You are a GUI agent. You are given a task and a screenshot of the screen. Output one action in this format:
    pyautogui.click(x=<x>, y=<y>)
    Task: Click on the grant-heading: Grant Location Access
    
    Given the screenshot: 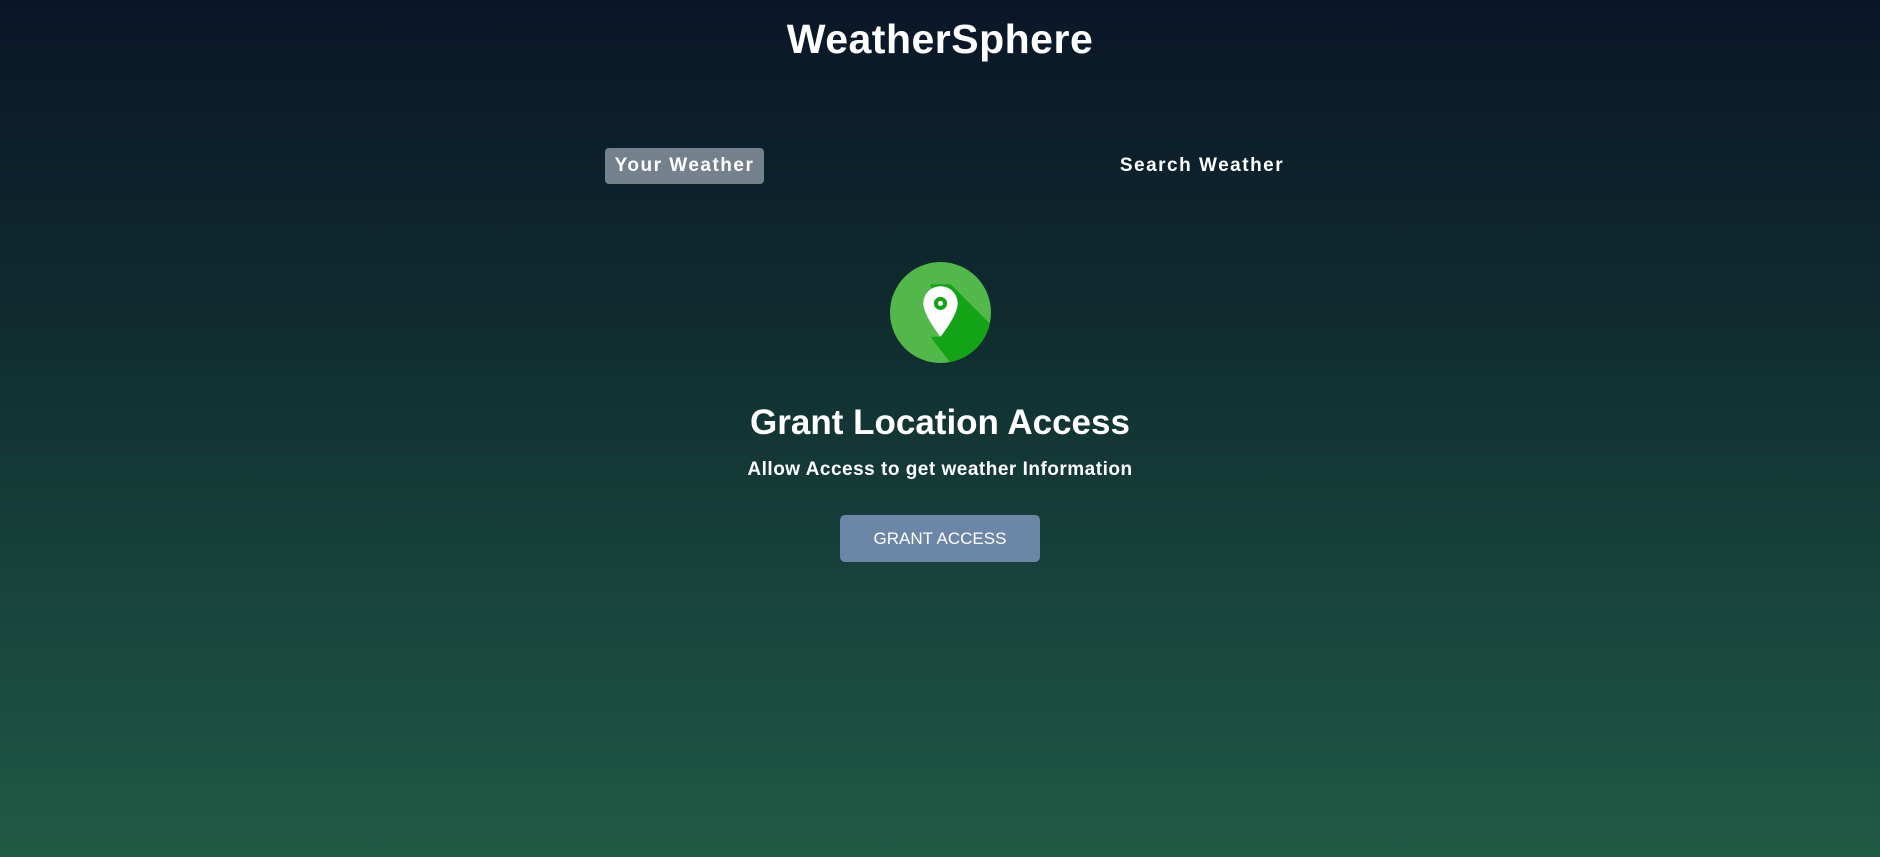 What is the action you would take?
    pyautogui.click(x=940, y=422)
    